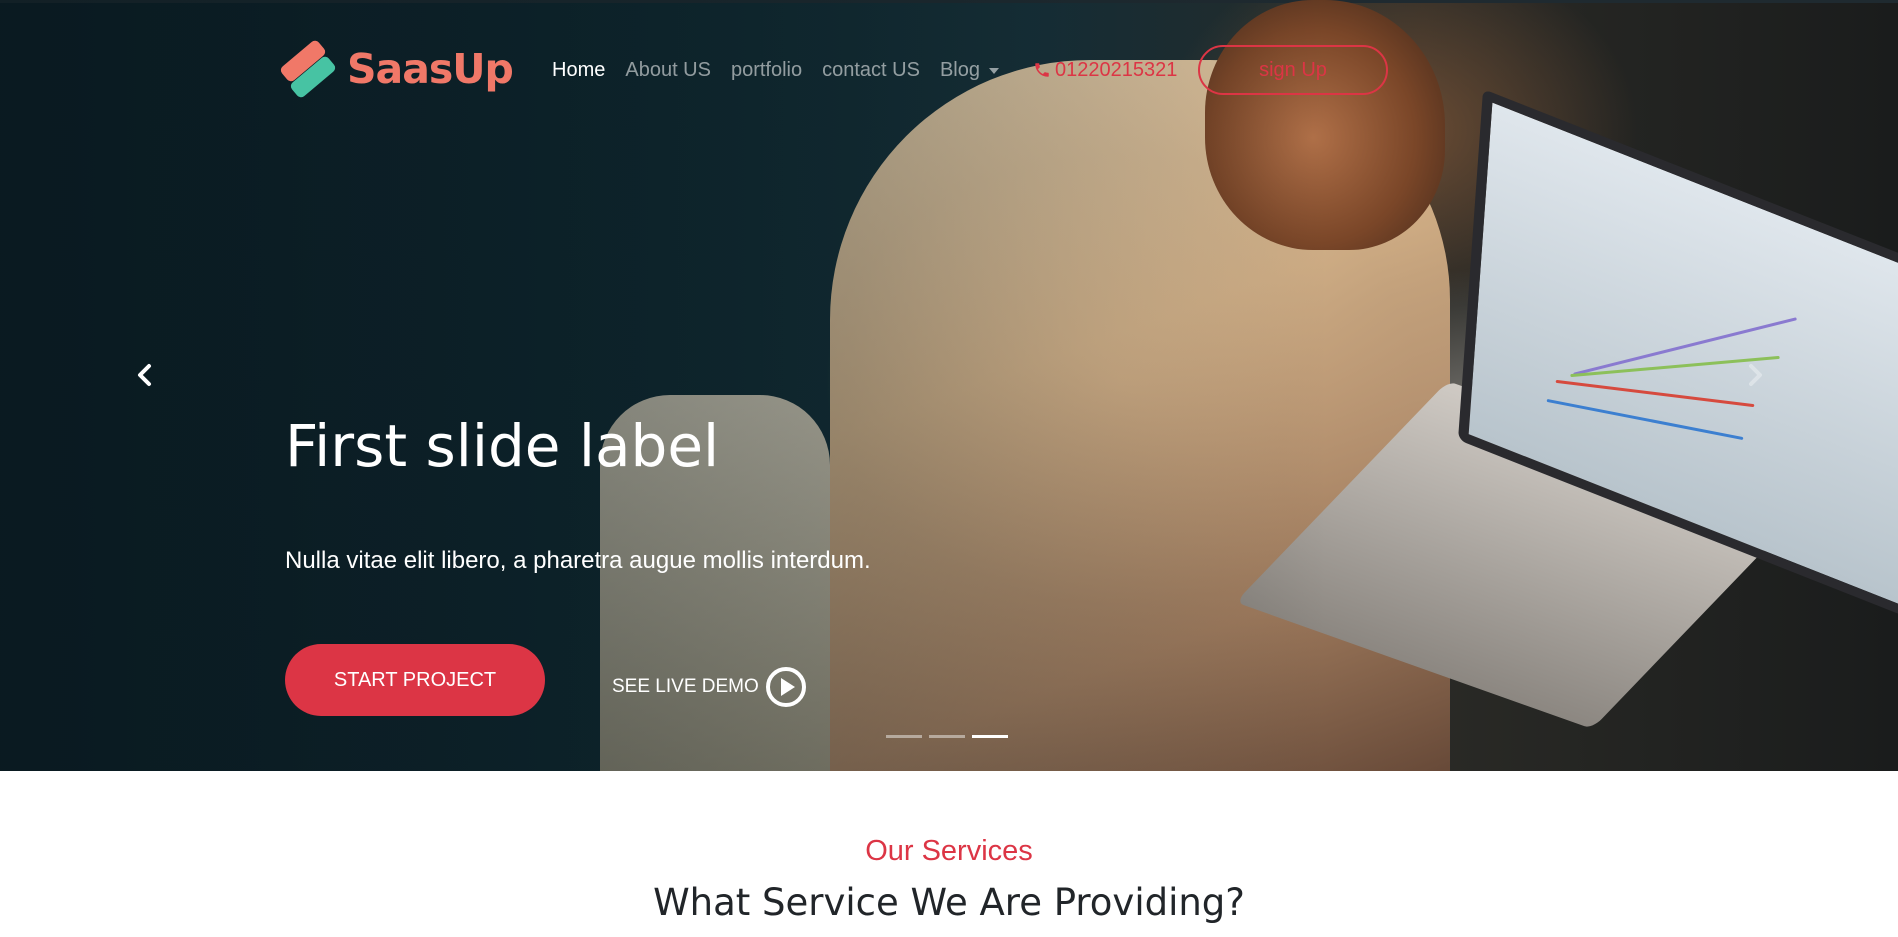 The height and width of the screenshot is (937, 1898). Describe the element at coordinates (668, 70) in the screenshot. I see `nav-about: About US` at that location.